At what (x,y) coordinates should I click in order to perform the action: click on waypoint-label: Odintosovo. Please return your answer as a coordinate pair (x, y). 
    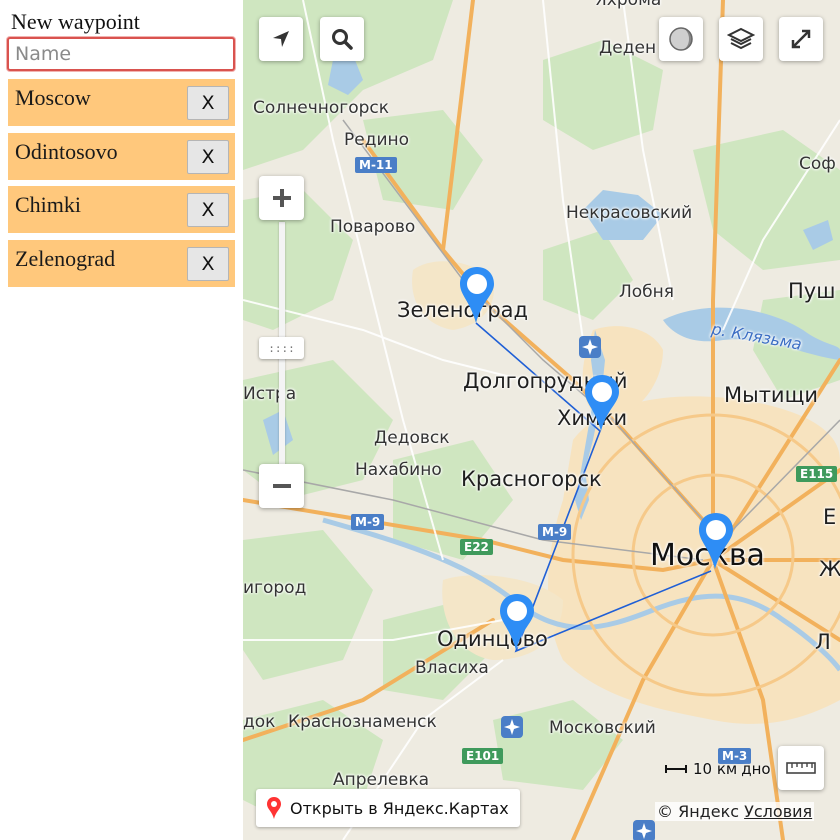
    Looking at the image, I should click on (66, 151).